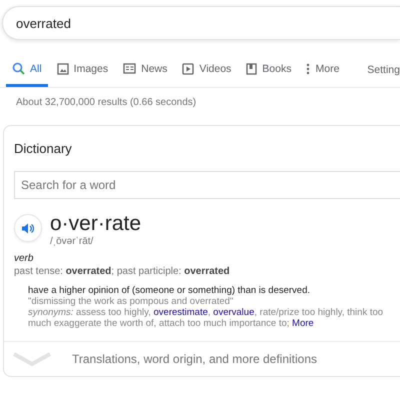 The width and height of the screenshot is (400, 400). I want to click on speaker-icon, so click(28, 228).